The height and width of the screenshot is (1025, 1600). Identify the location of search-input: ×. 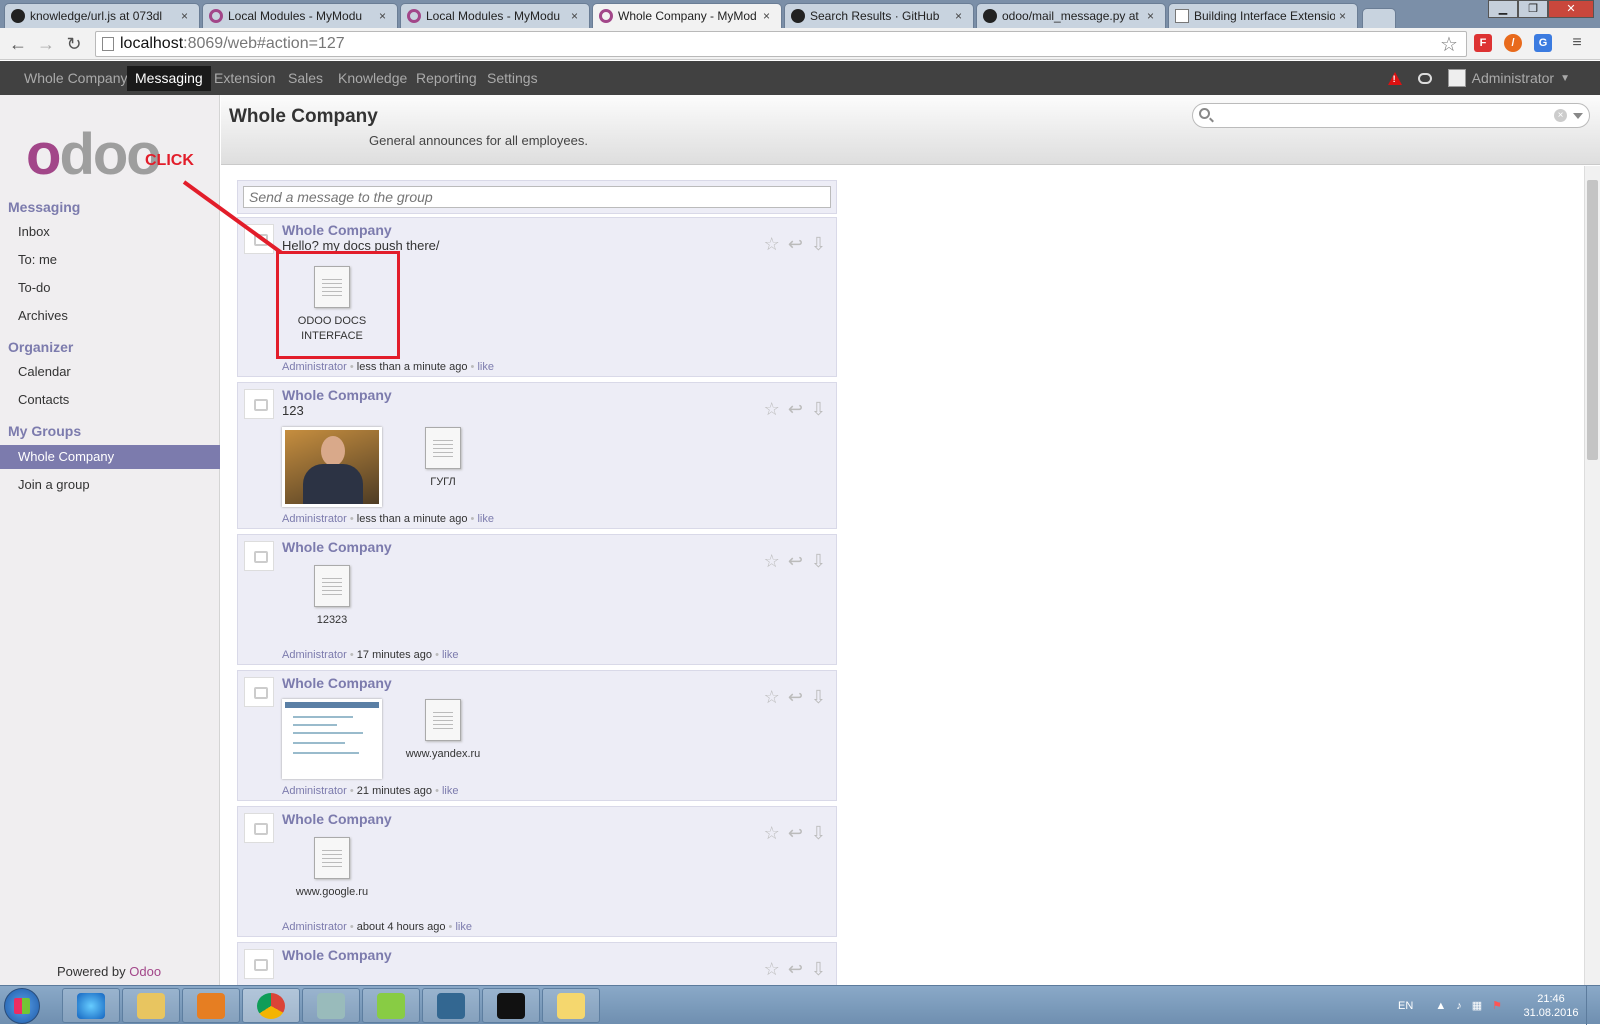
(1391, 115).